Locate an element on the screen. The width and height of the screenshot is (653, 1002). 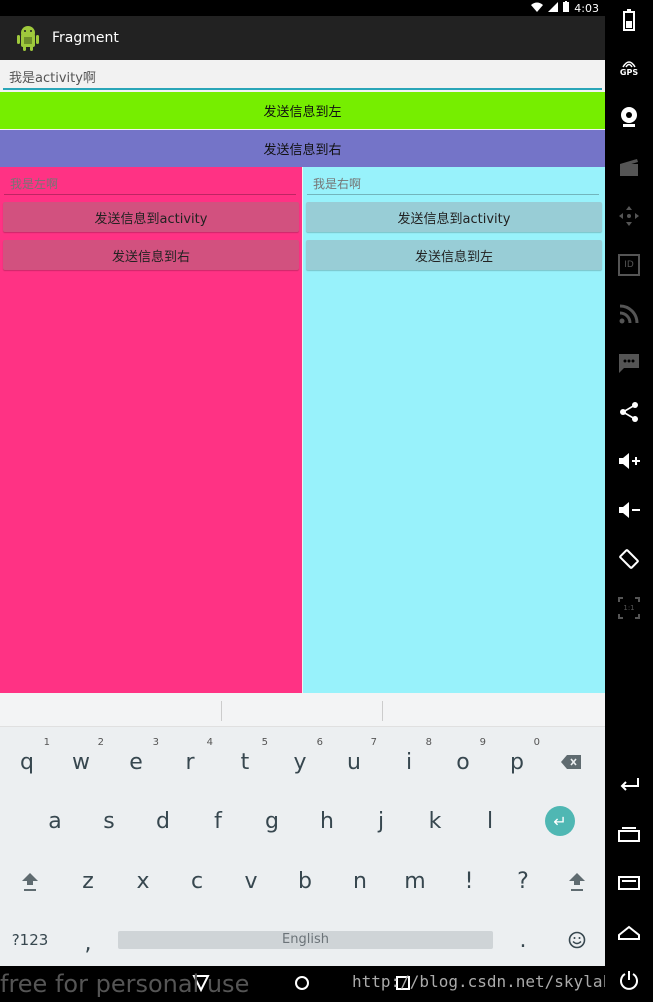
key-label: b is located at coordinates (305, 881).